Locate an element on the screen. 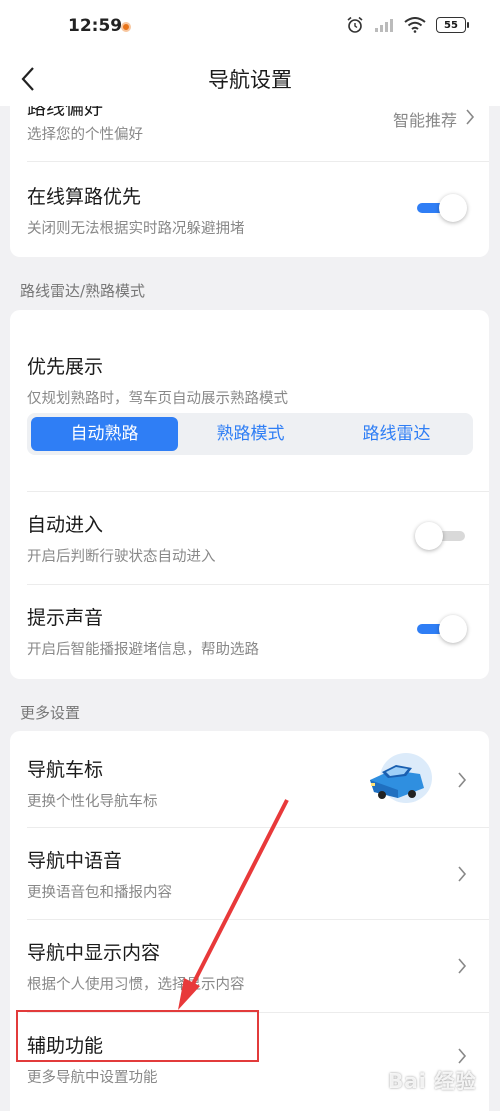  watermark-logo: Bai 经验 is located at coordinates (432, 1081).